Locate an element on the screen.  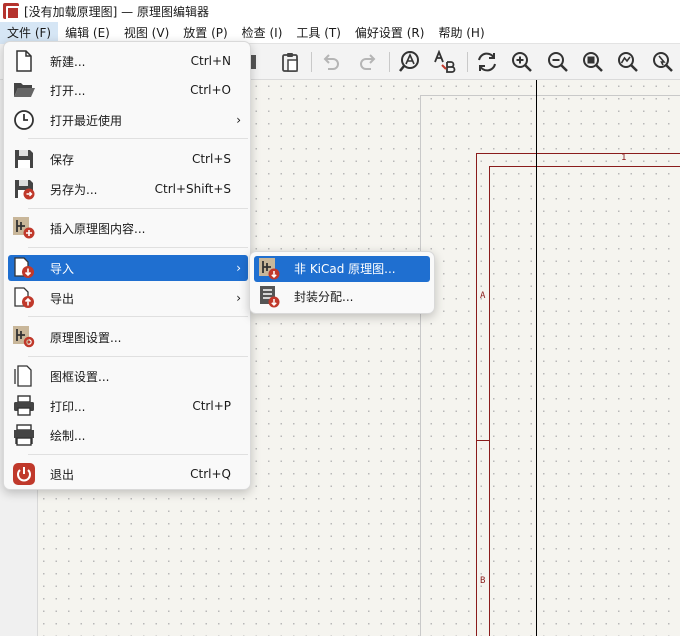
save-as-icon is located at coordinates (25, 190).